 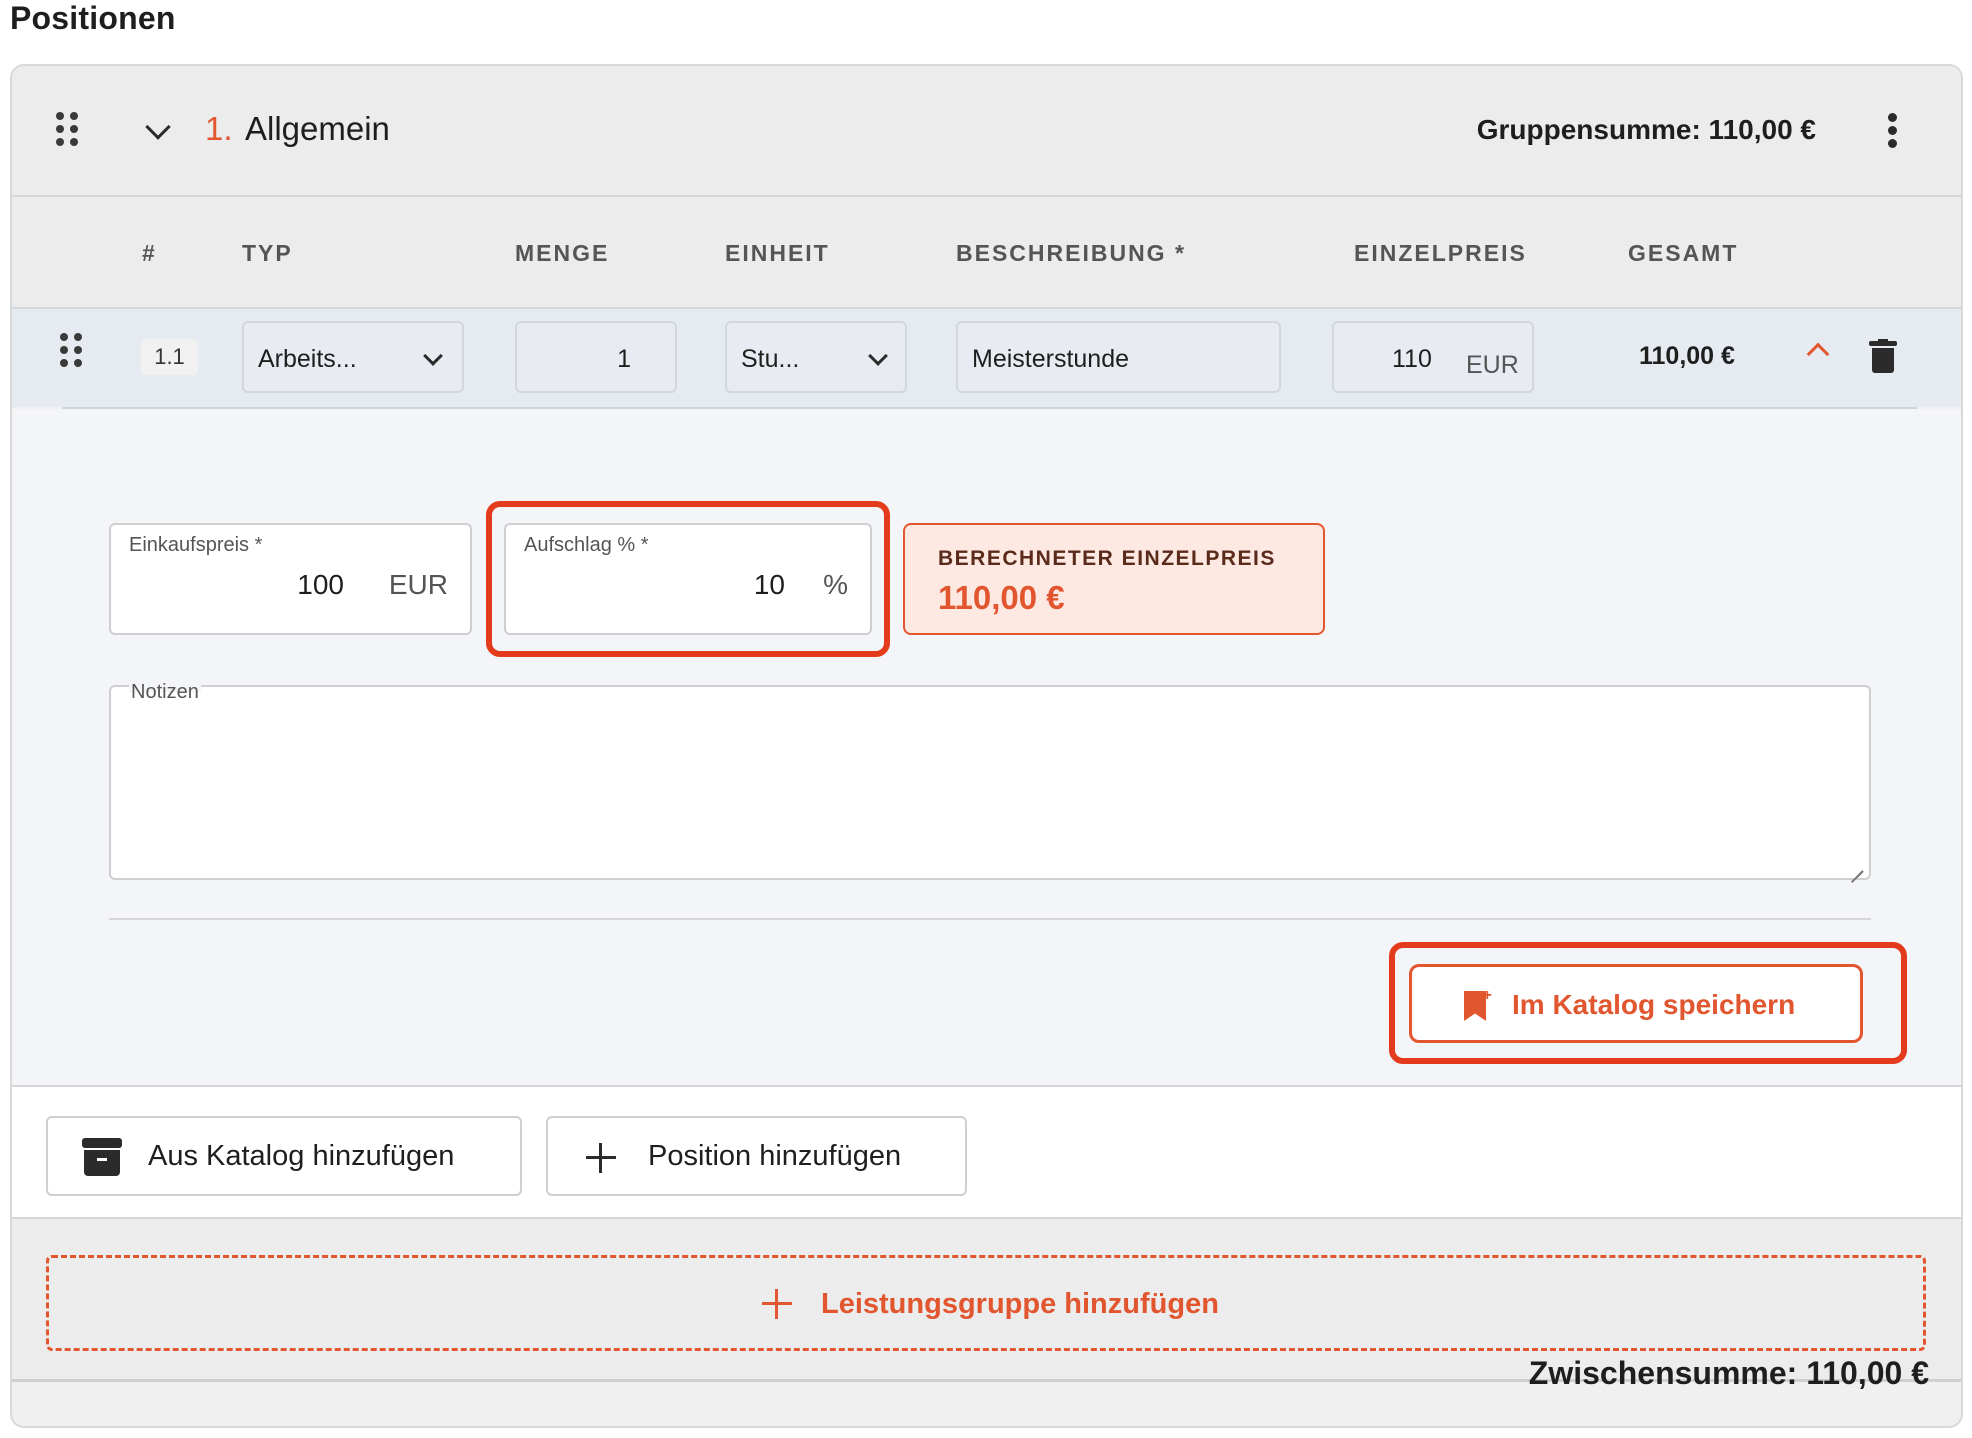 What do you see at coordinates (1071, 253) in the screenshot?
I see `col-beschreibung: BESCHREIBUNG *` at bounding box center [1071, 253].